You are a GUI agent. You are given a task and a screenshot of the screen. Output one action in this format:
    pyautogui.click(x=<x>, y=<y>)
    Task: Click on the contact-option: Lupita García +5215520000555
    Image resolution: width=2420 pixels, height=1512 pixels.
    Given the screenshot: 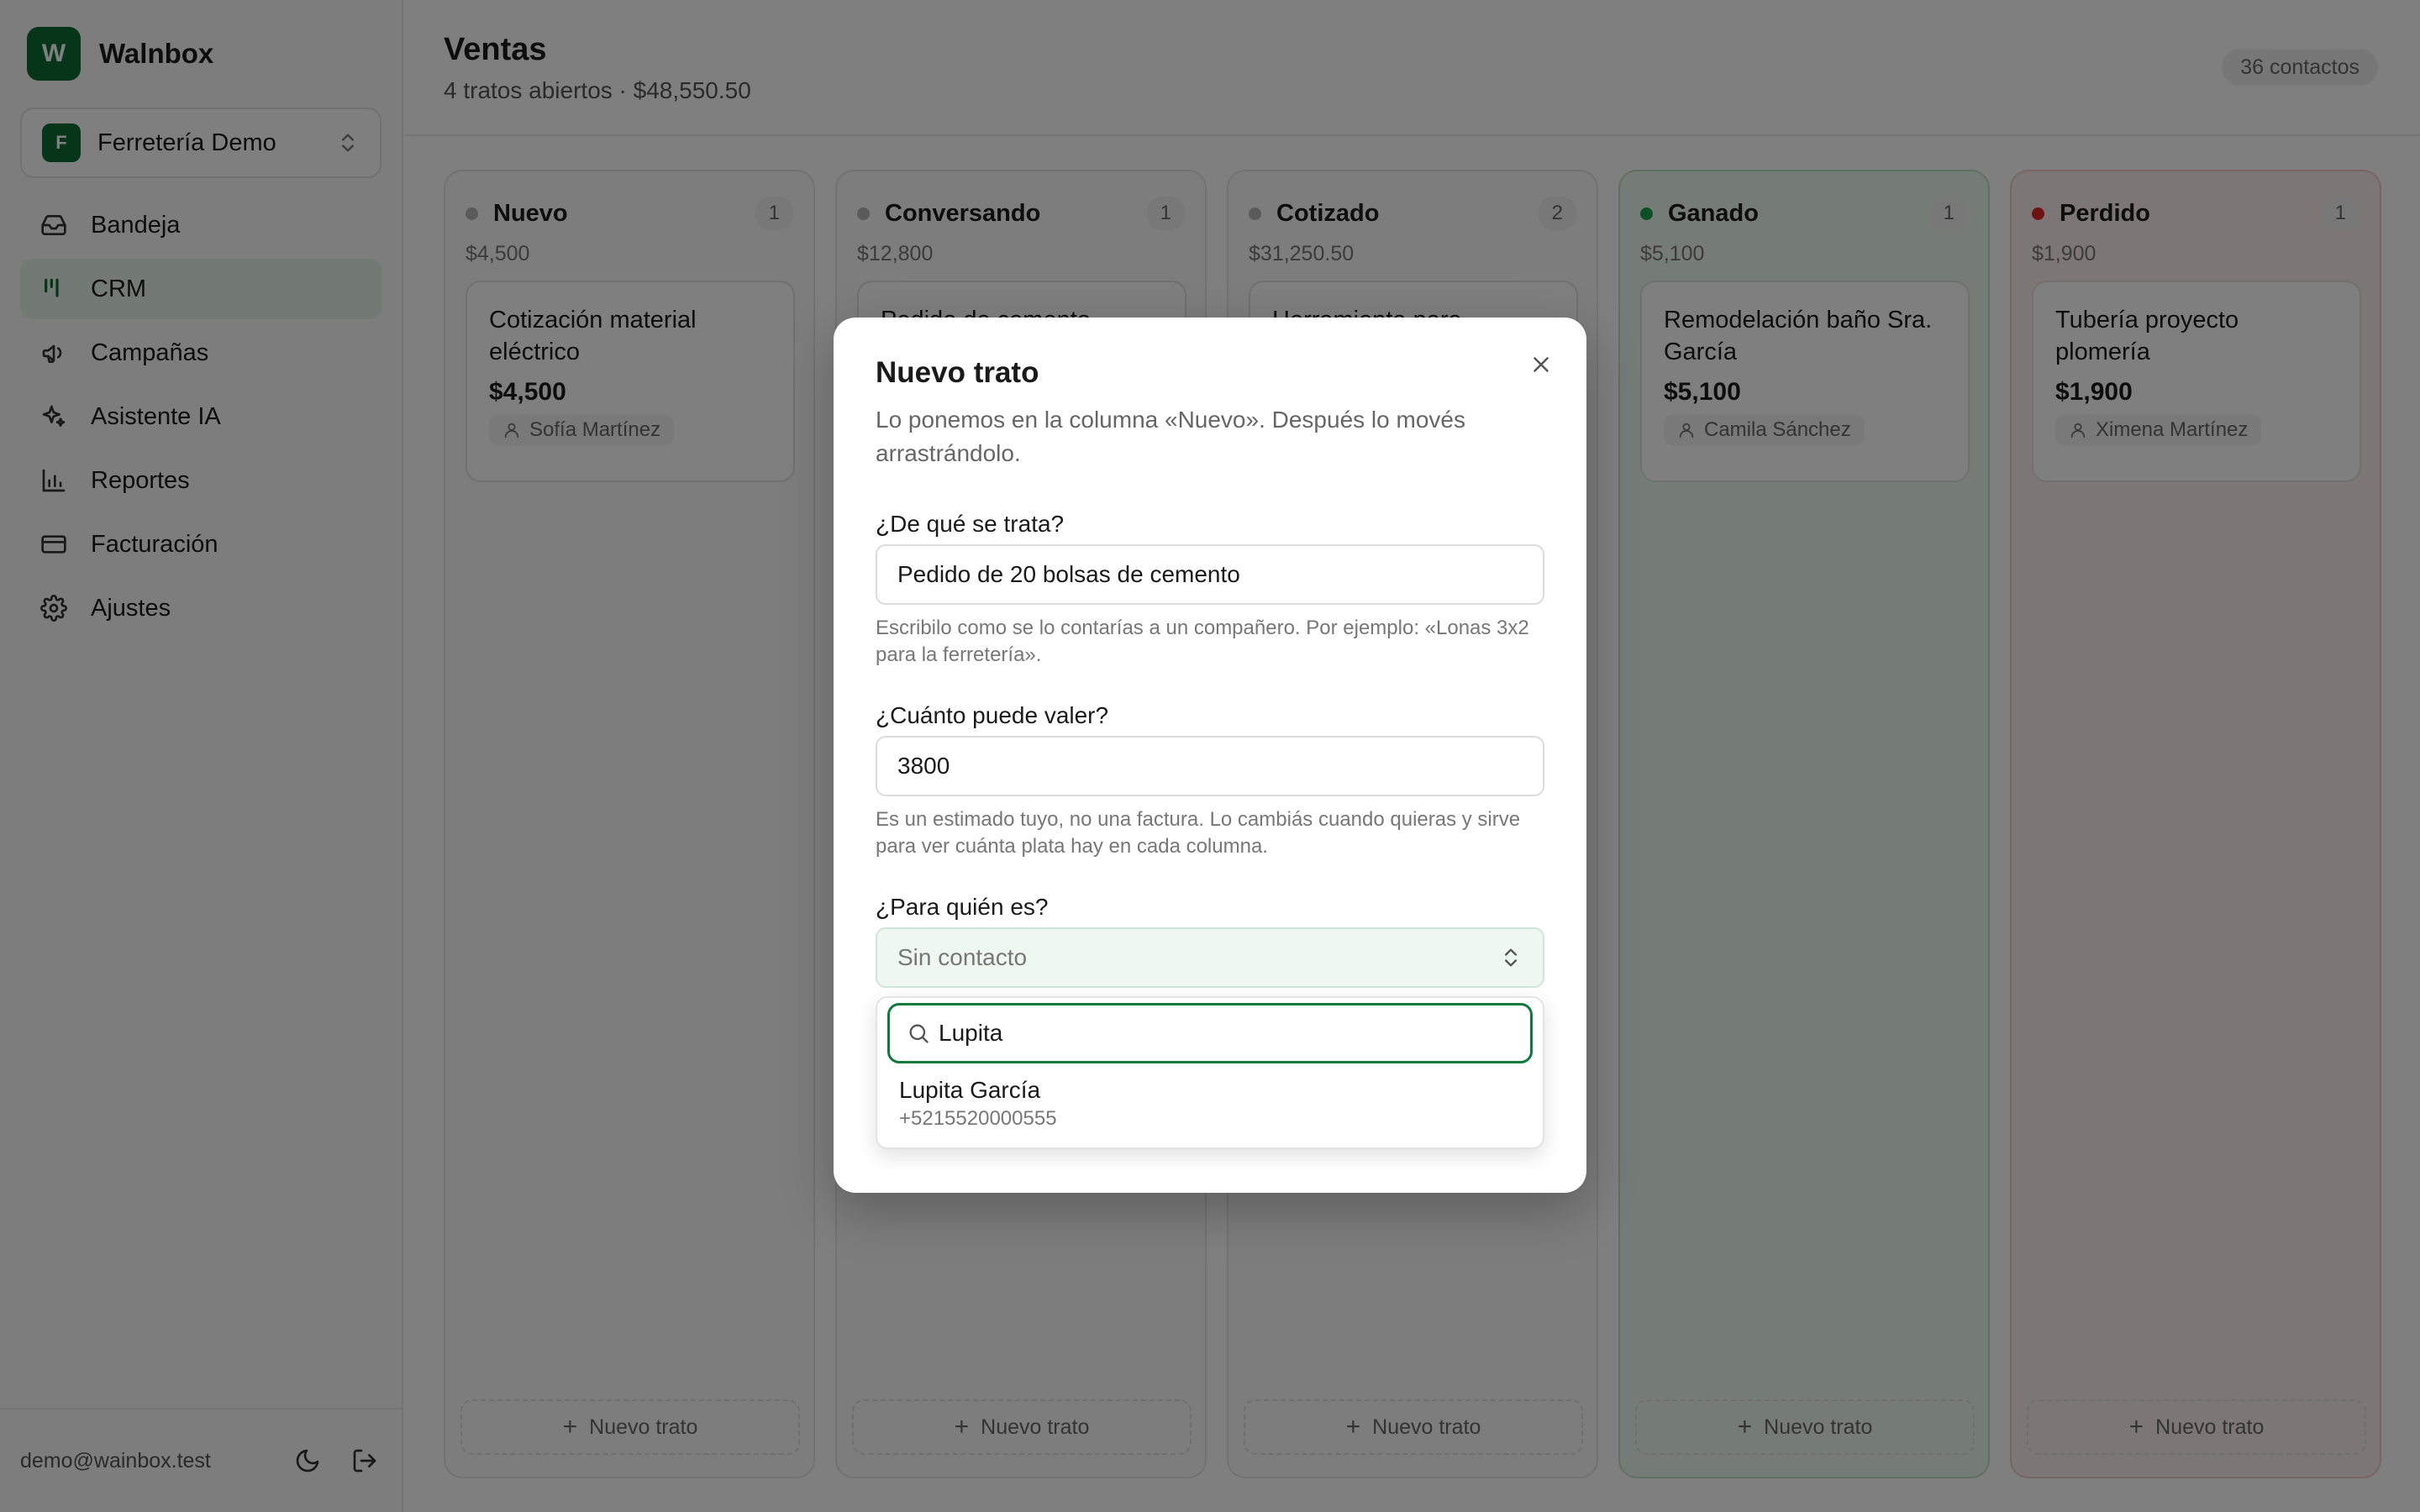 What is the action you would take?
    pyautogui.click(x=1210, y=1105)
    